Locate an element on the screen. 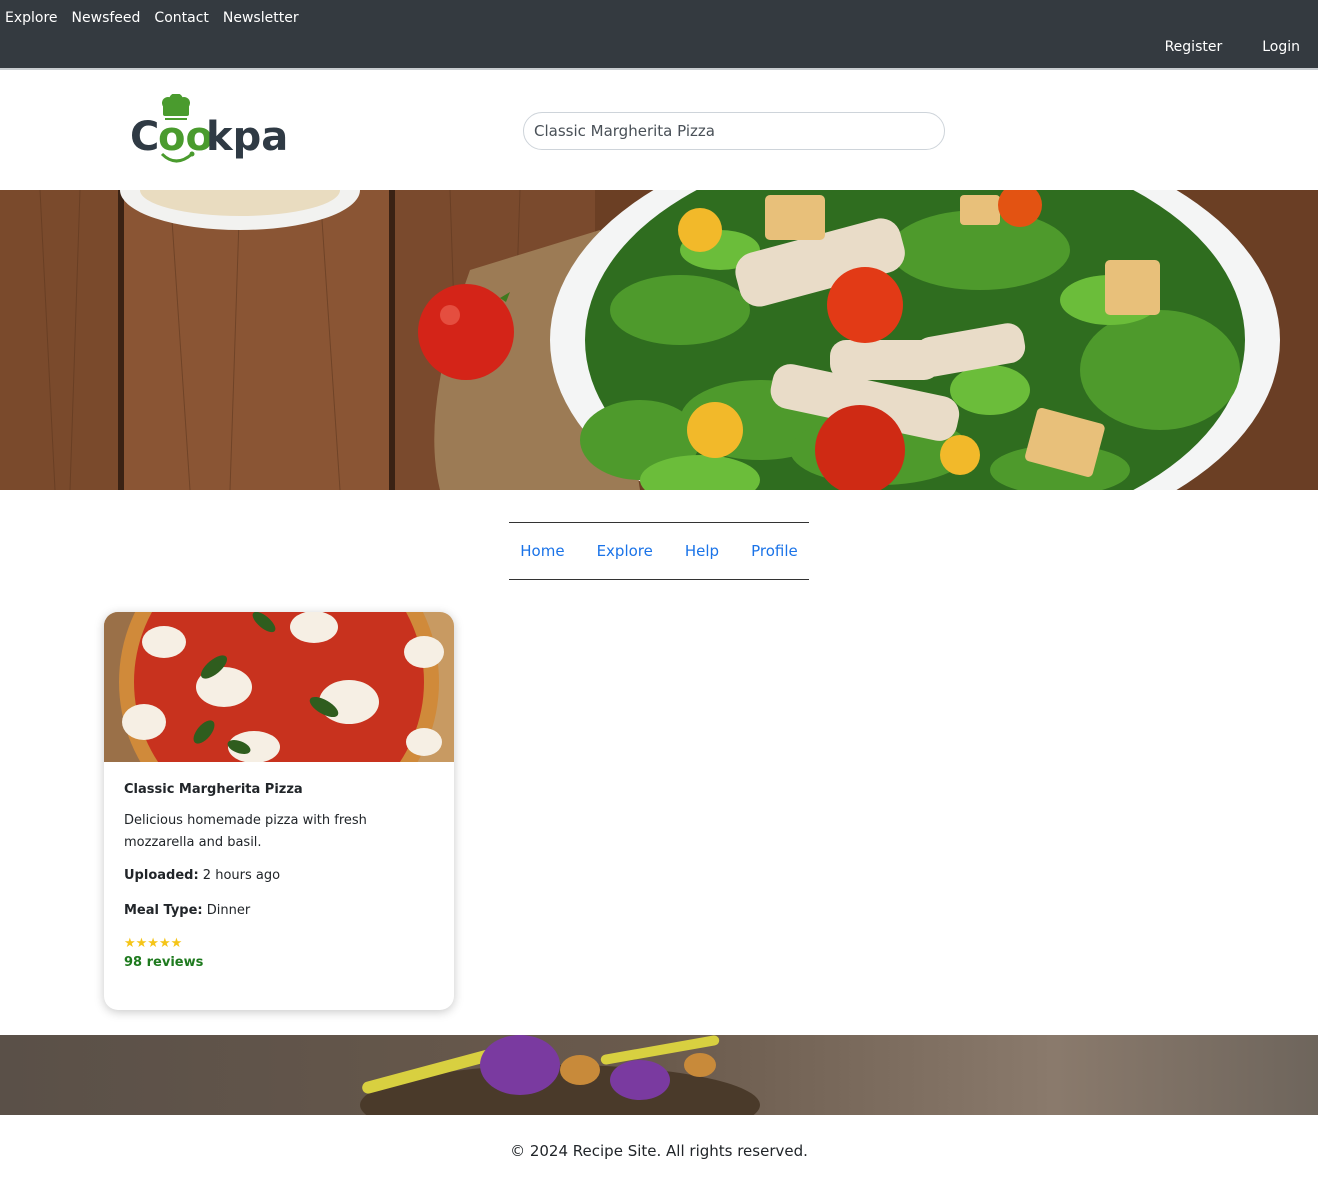 This screenshot has height=1179, width=1318. nav-link-newsletter: Newsletter is located at coordinates (261, 18).